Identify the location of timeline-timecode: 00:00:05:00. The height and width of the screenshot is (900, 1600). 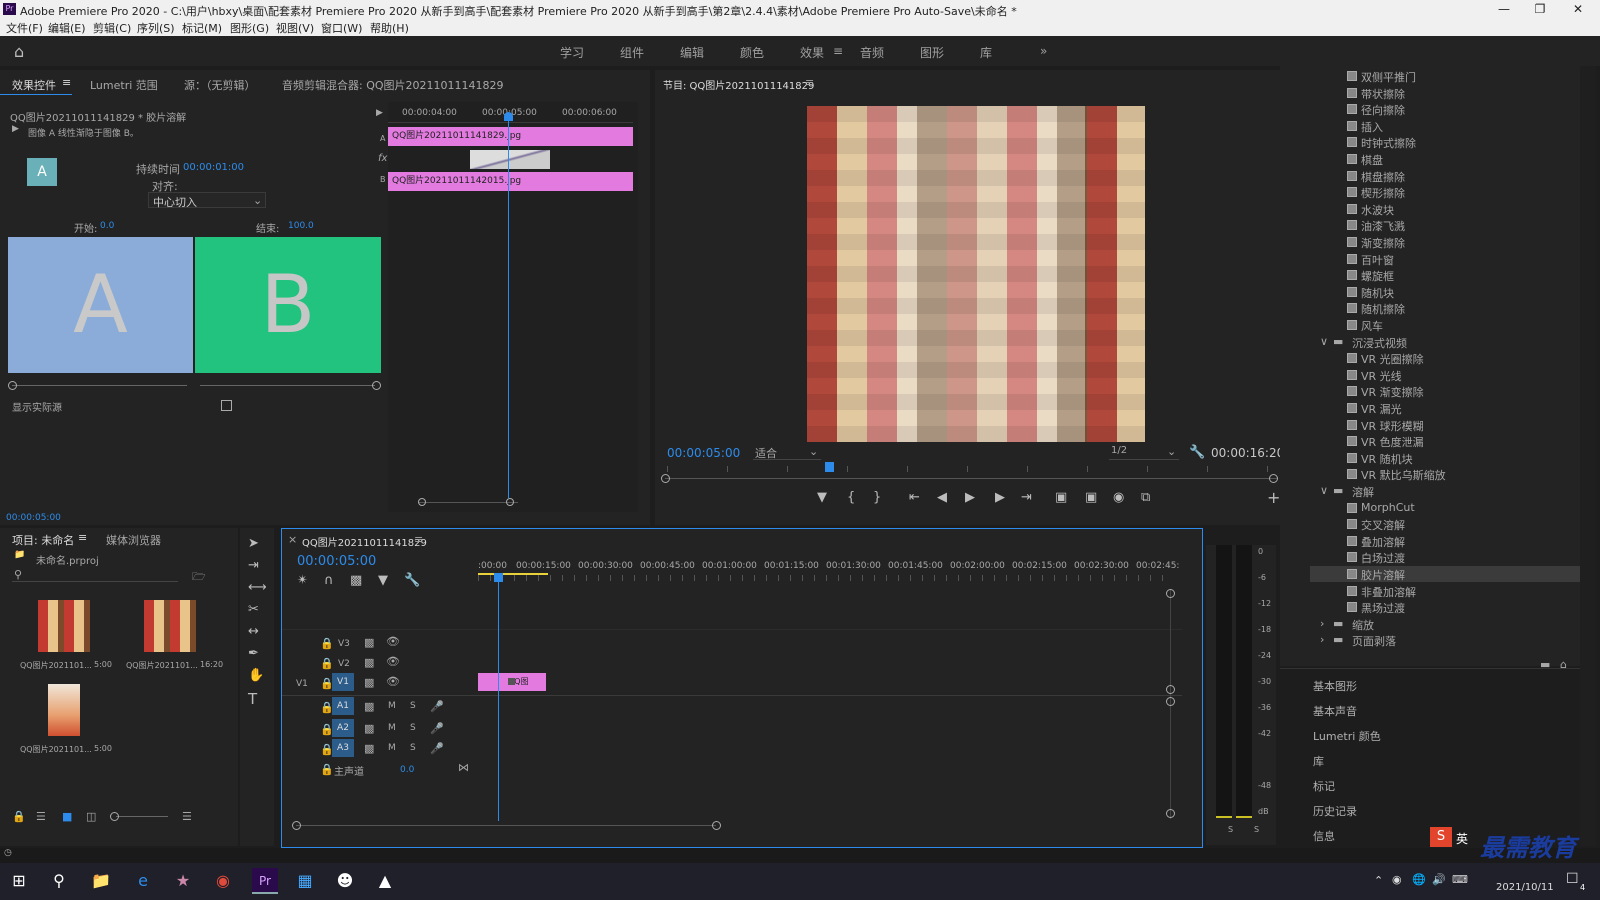
(336, 561).